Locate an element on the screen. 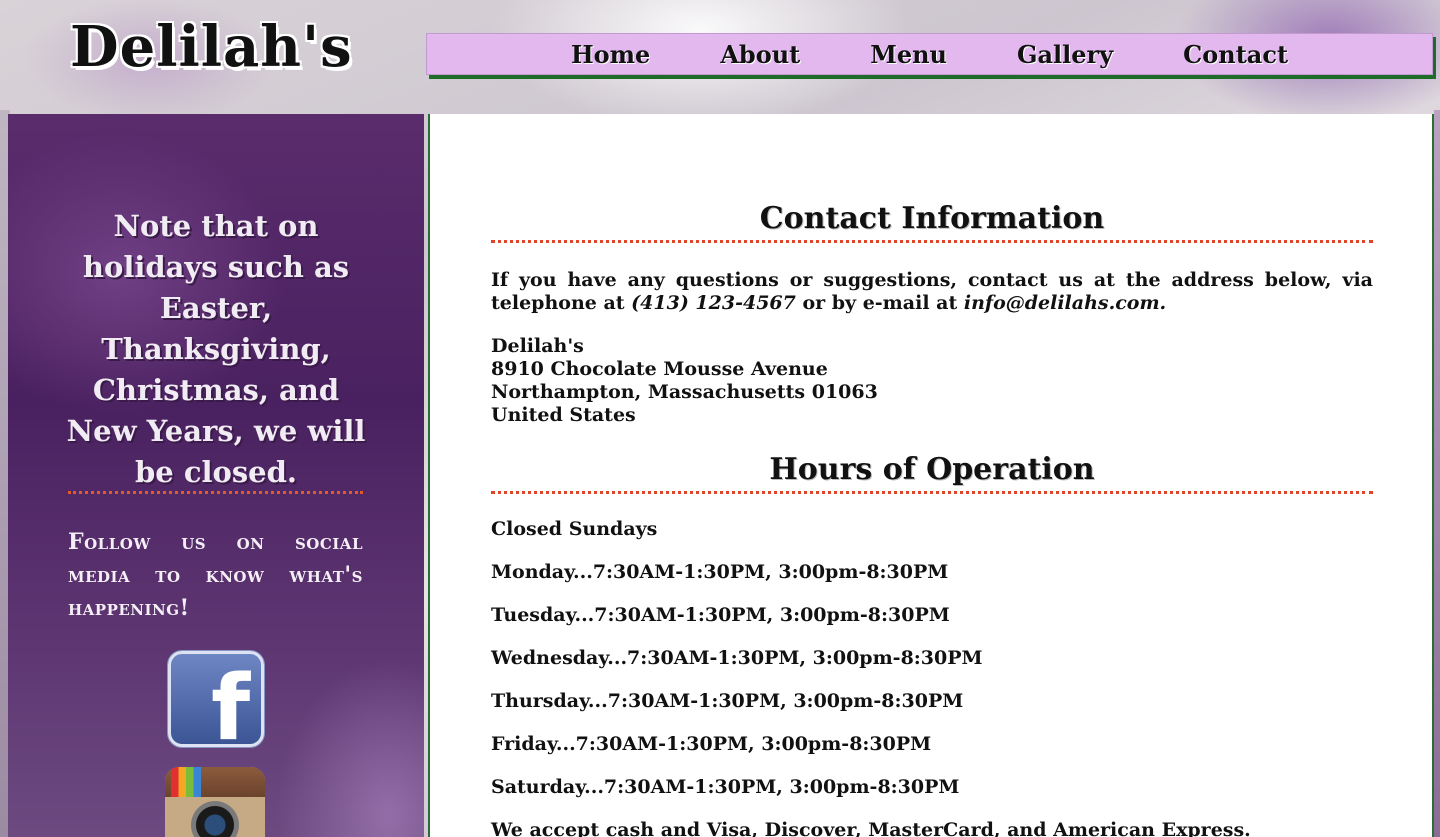 The width and height of the screenshot is (1440, 837). nav-menu: Menu is located at coordinates (908, 54).